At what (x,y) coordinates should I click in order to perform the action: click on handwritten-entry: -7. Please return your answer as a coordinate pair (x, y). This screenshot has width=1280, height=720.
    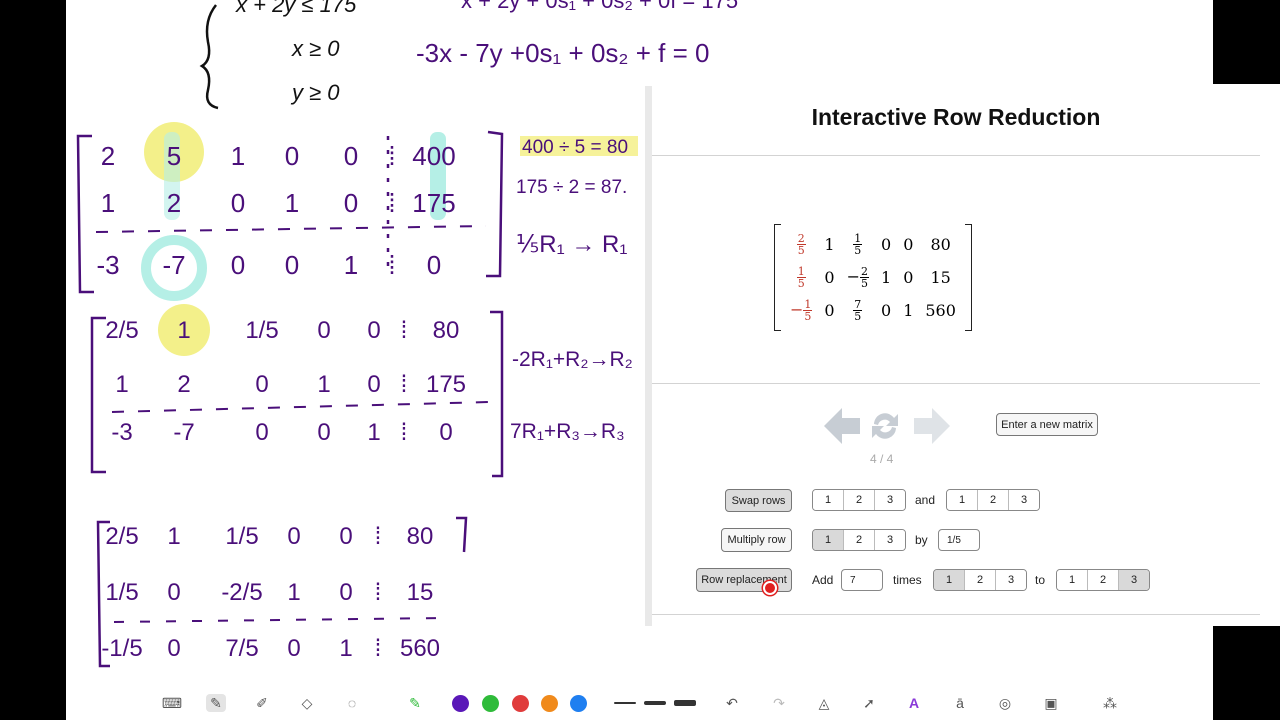
    Looking at the image, I should click on (183, 432).